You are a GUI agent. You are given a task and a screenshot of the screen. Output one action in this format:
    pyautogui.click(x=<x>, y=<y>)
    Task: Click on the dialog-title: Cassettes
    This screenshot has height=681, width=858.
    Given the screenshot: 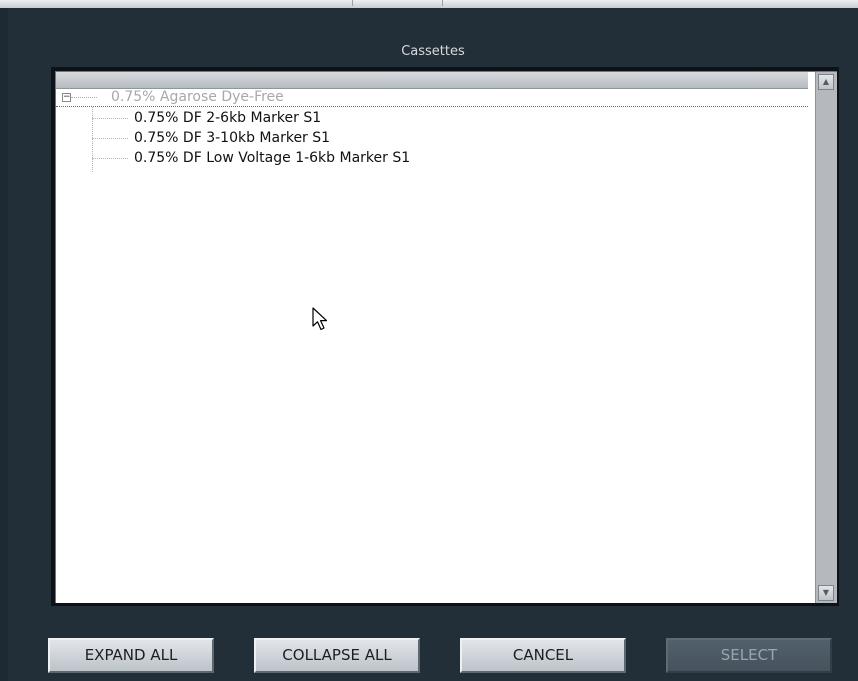 What is the action you would take?
    pyautogui.click(x=433, y=51)
    